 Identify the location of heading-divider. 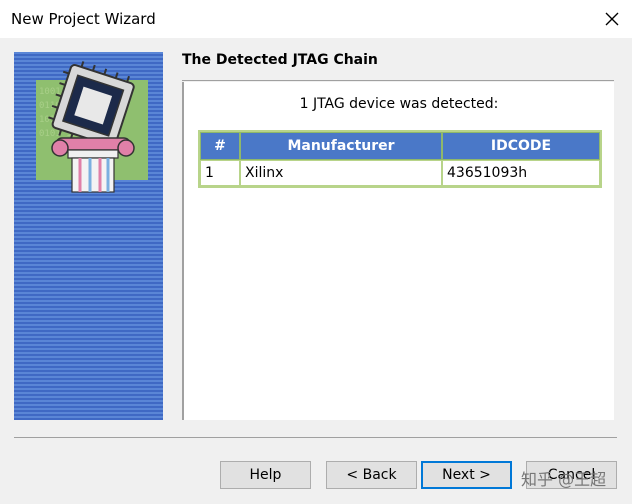
(398, 80).